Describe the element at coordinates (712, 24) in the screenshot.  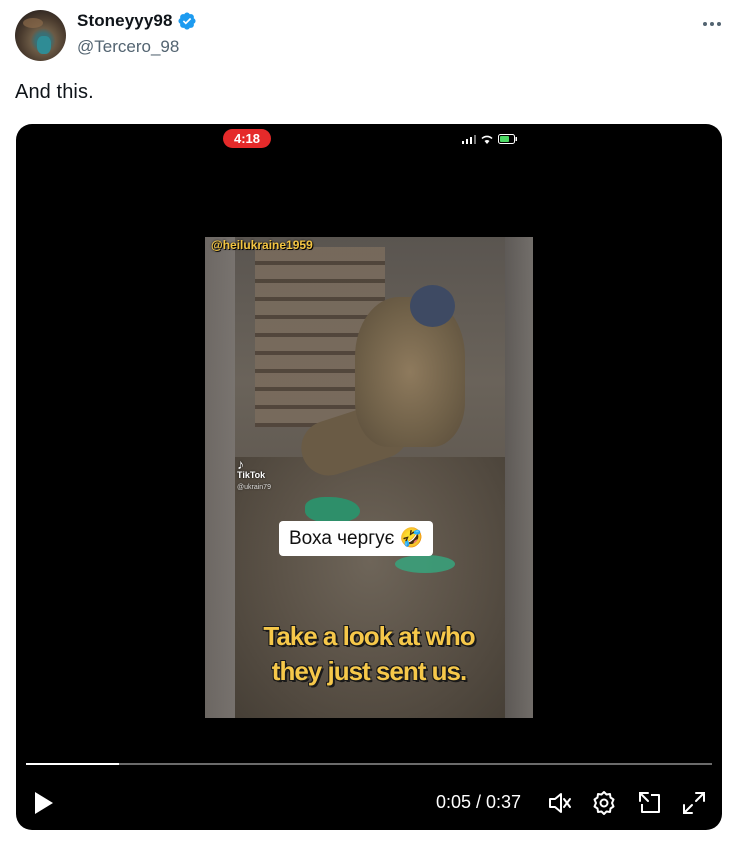
I see `more-options-icon` at that location.